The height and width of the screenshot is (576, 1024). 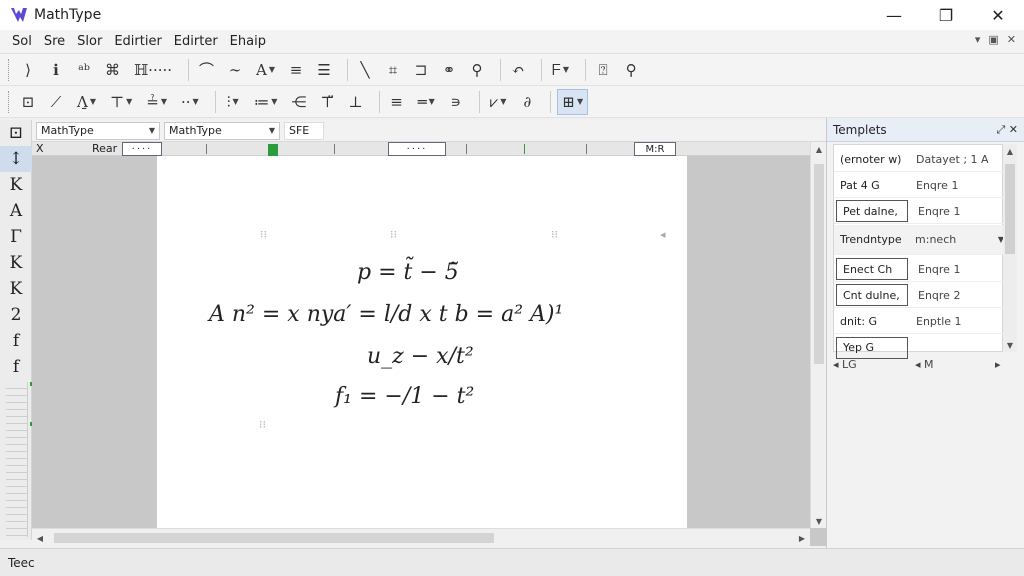 I want to click on operator-symbols-button: ℍ·····, so click(x=153, y=70).